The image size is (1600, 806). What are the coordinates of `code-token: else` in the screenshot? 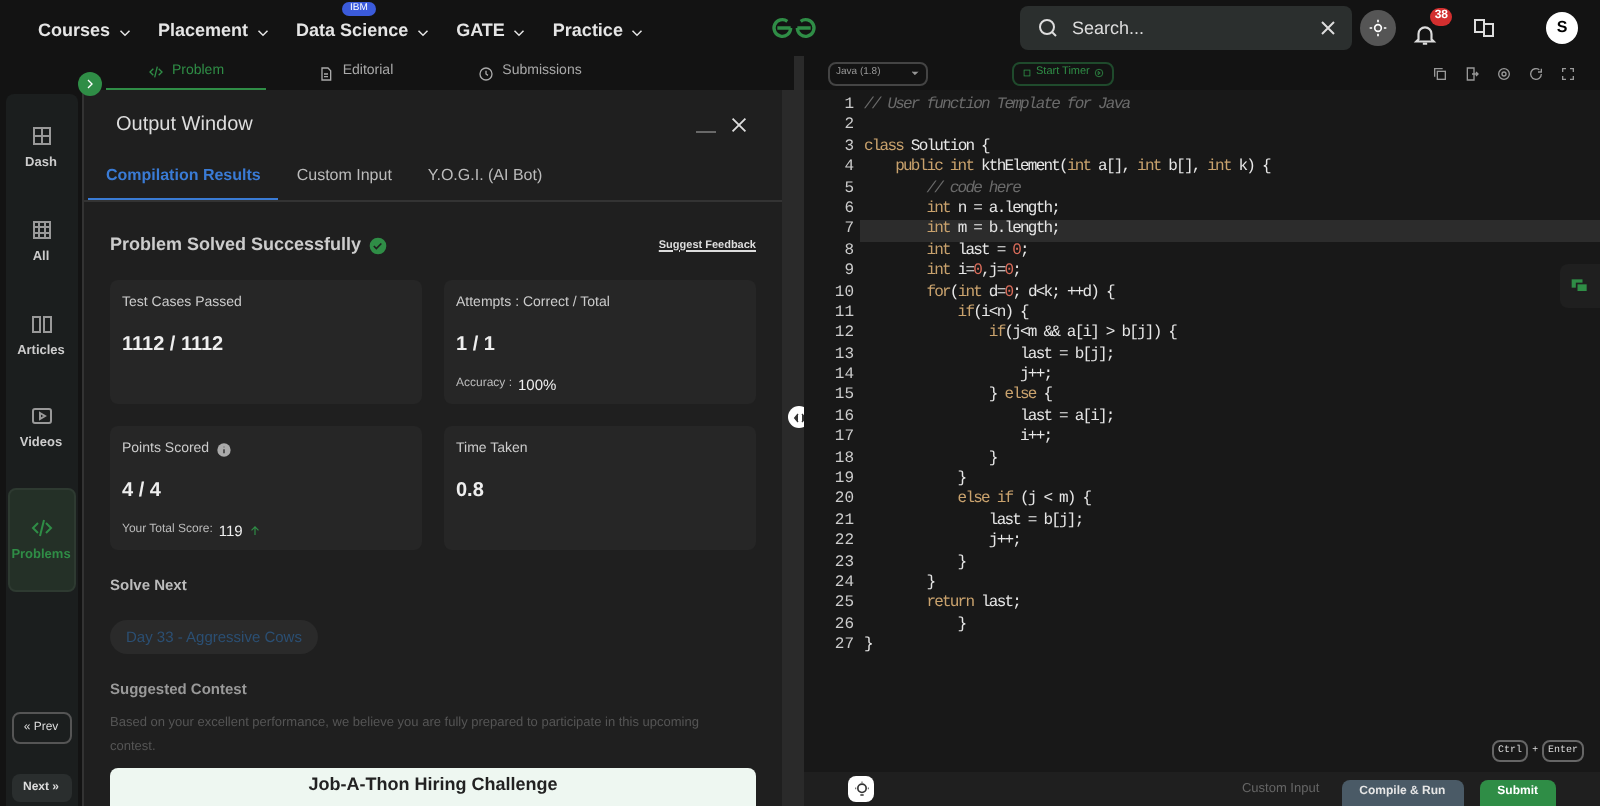 It's located at (1020, 395).